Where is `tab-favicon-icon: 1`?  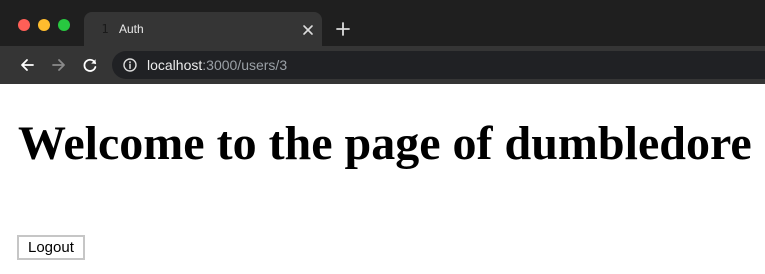
tab-favicon-icon: 1 is located at coordinates (105, 29).